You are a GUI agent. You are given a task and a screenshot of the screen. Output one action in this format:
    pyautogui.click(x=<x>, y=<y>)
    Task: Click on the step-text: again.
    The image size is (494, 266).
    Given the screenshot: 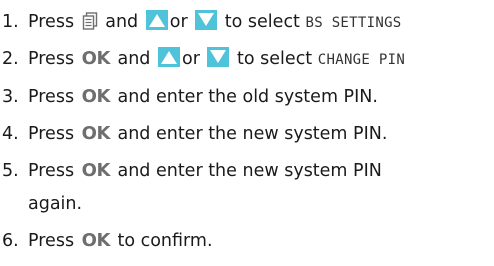 What is the action you would take?
    pyautogui.click(x=55, y=204)
    